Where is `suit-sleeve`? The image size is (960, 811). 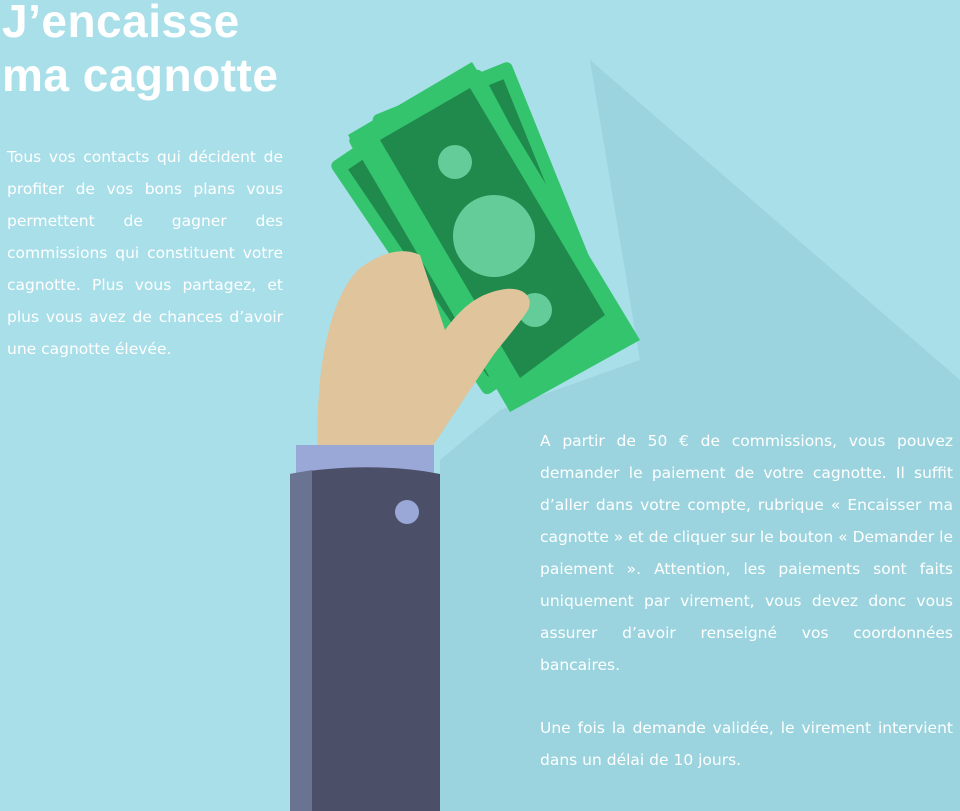 suit-sleeve is located at coordinates (365, 639).